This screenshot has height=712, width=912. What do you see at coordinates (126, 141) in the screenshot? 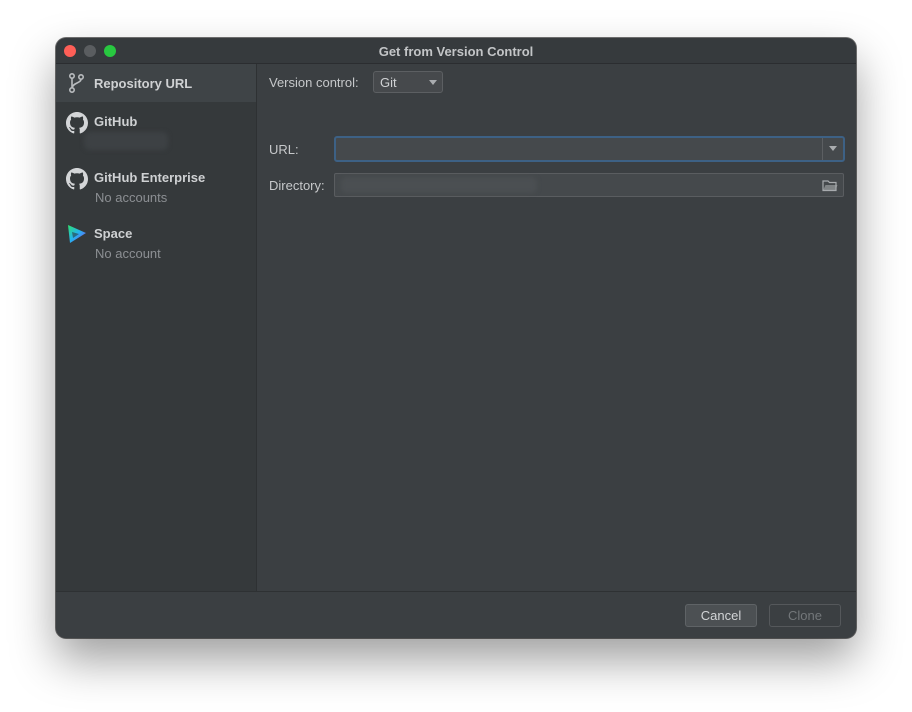
I see `redacted-account` at bounding box center [126, 141].